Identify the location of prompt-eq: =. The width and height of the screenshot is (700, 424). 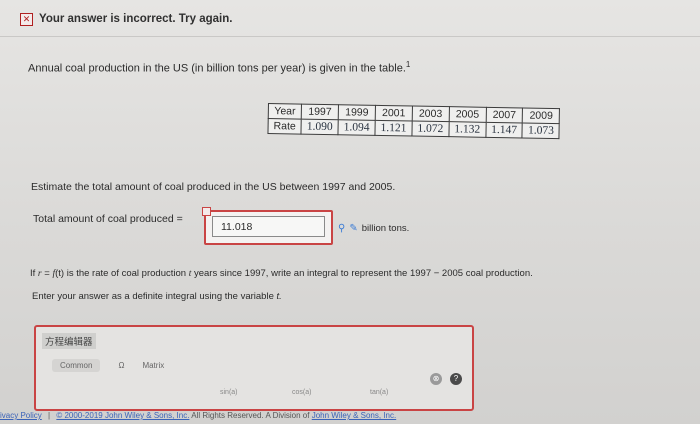
(47, 273).